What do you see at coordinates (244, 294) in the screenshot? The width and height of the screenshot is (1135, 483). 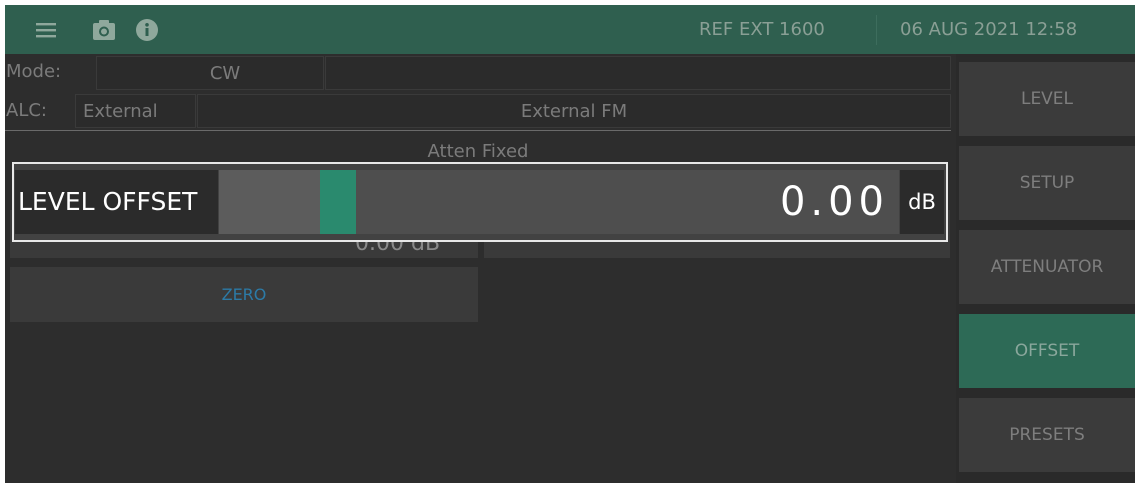 I see `zero-button: ZERO` at bounding box center [244, 294].